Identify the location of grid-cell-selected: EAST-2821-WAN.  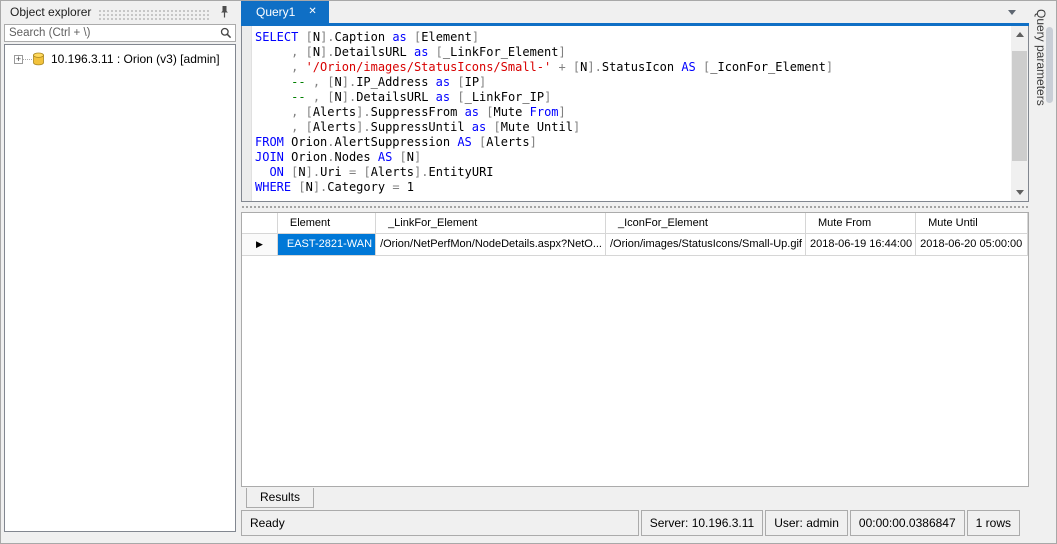
(326, 244).